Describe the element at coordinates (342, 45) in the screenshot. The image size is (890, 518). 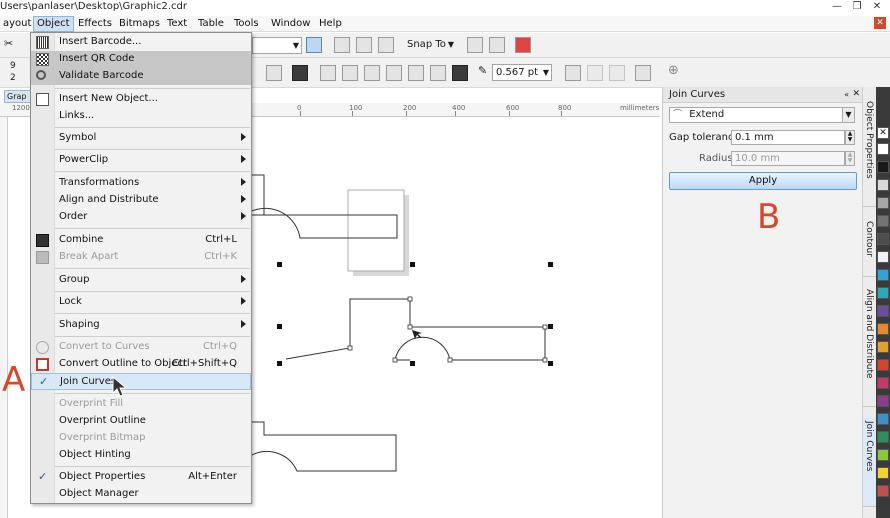
I see `rulers-icon` at that location.